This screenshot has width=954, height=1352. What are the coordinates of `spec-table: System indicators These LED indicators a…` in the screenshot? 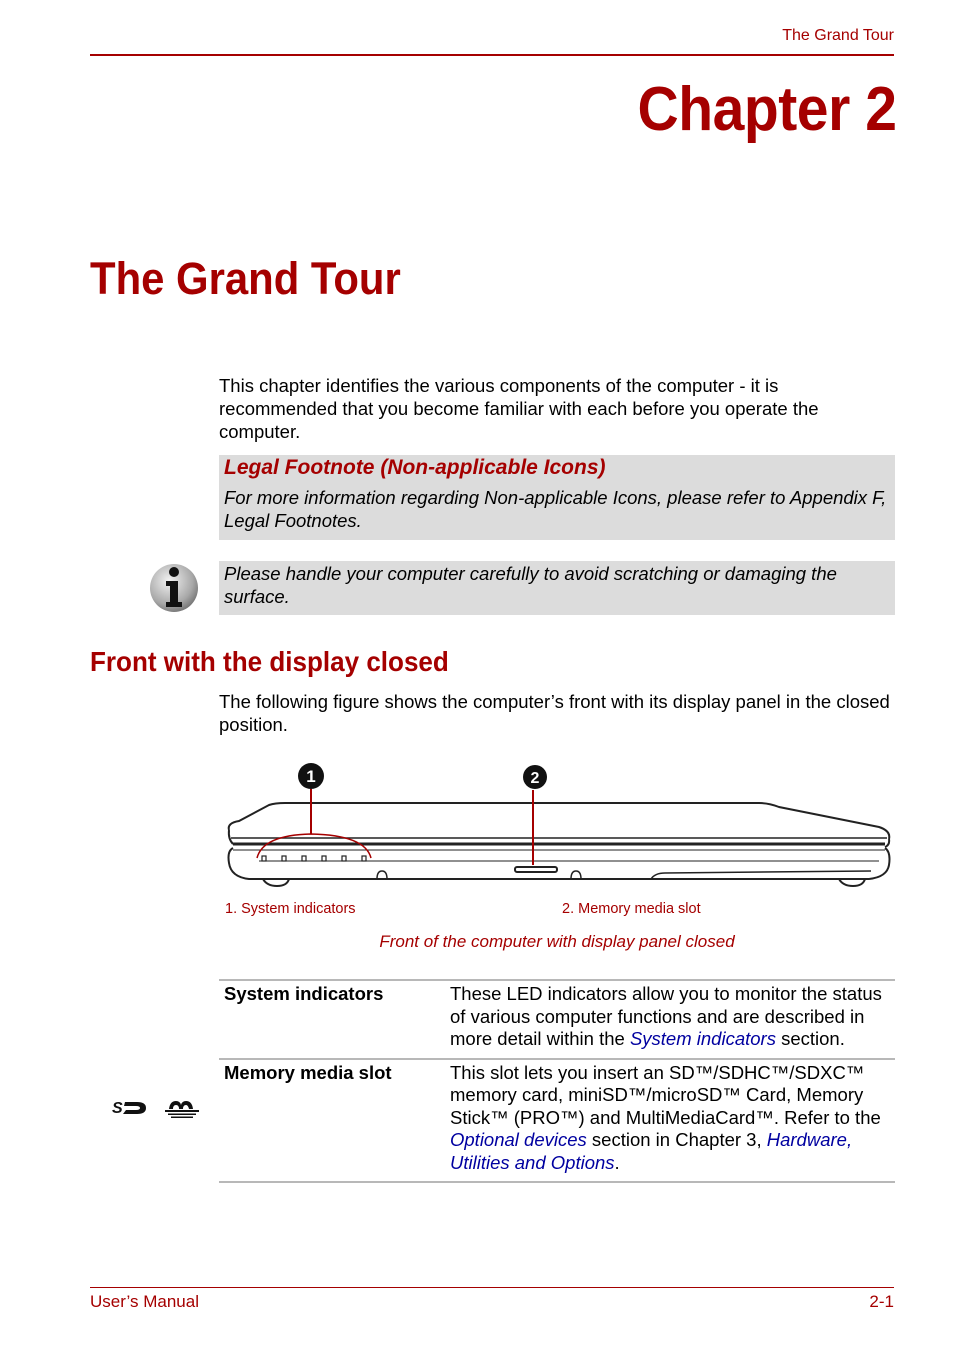 It's located at (557, 1081).